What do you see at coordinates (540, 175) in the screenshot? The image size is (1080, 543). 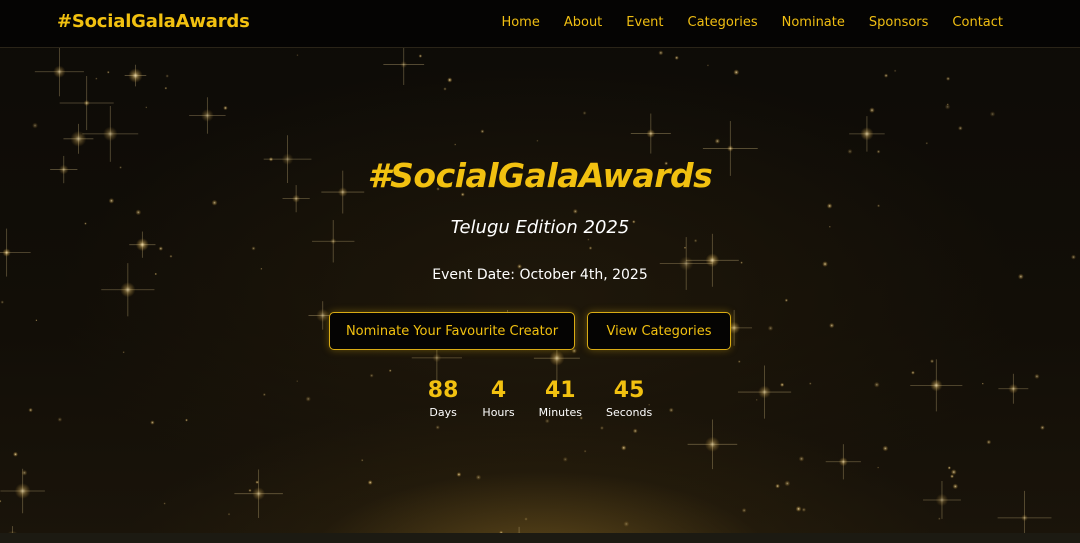 I see `hero-title: #SocialGalaAwards` at bounding box center [540, 175].